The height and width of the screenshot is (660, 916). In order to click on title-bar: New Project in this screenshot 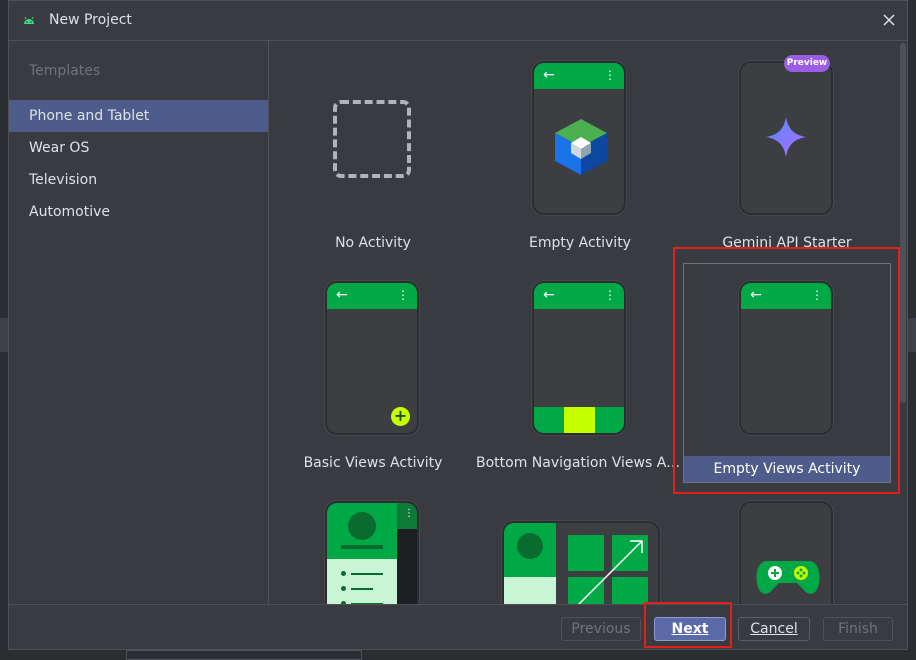, I will do `click(458, 21)`.